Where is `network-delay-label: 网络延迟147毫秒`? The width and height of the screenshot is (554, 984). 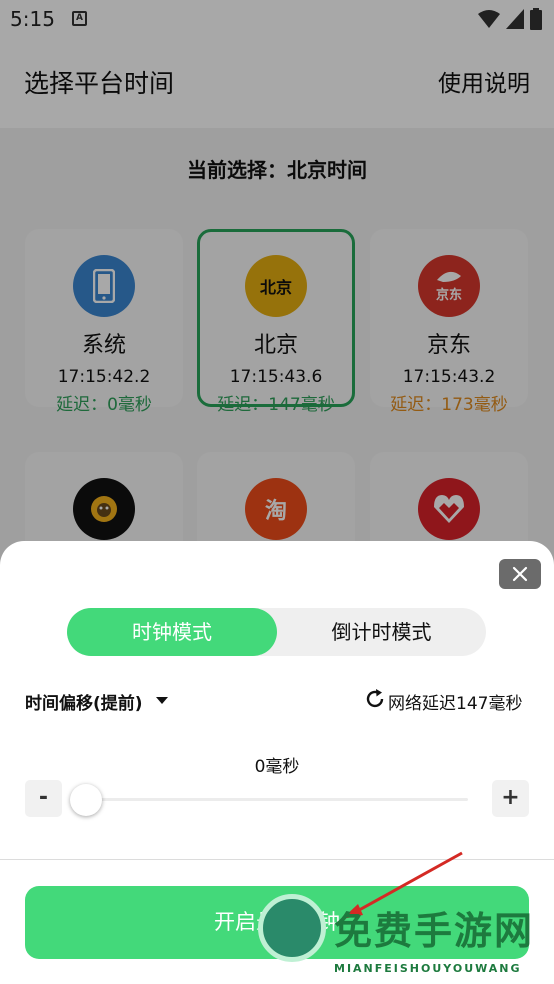 network-delay-label: 网络延迟147毫秒 is located at coordinates (455, 704).